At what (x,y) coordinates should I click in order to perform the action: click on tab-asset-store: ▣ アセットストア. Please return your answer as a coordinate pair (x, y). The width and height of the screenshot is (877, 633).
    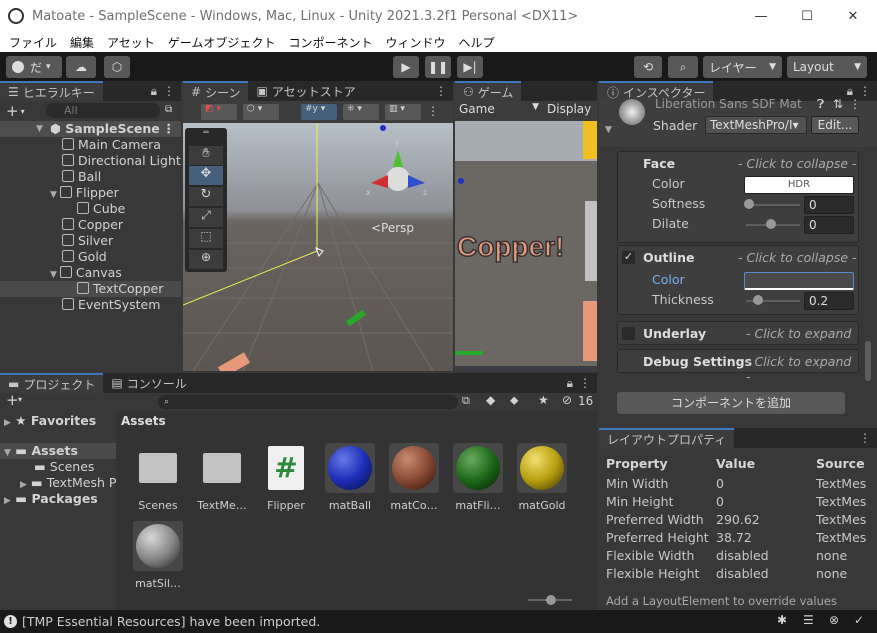
    Looking at the image, I should click on (305, 91).